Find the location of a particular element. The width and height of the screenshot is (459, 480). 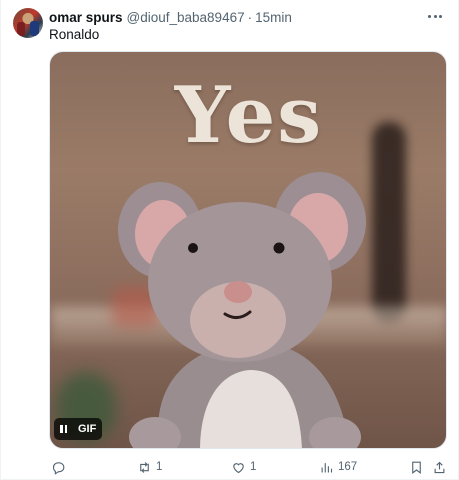

reply-icon is located at coordinates (58, 468).